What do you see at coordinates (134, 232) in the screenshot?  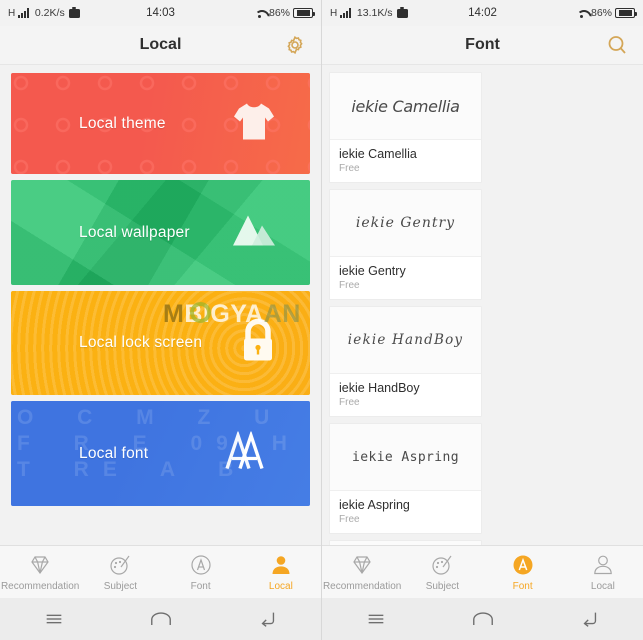 I see `card-label: Local wallpaper` at bounding box center [134, 232].